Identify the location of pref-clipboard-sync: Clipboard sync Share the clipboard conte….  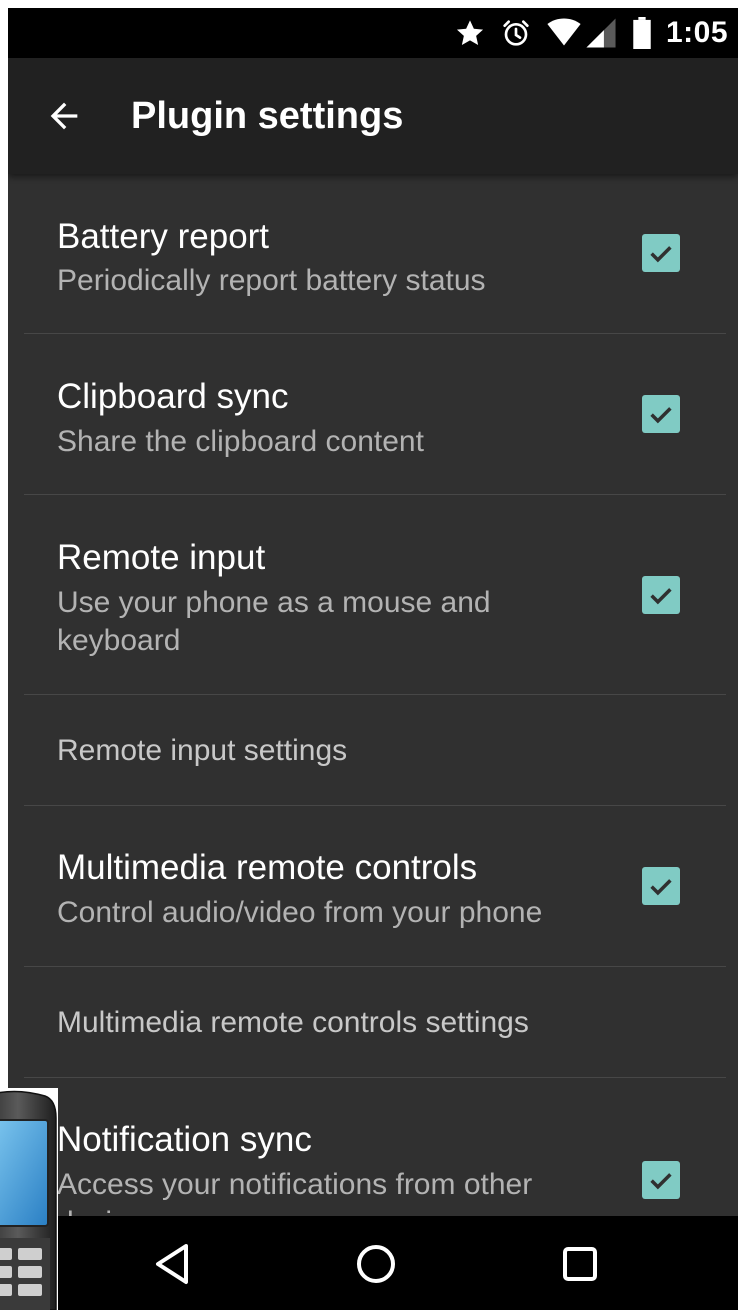
(373, 414).